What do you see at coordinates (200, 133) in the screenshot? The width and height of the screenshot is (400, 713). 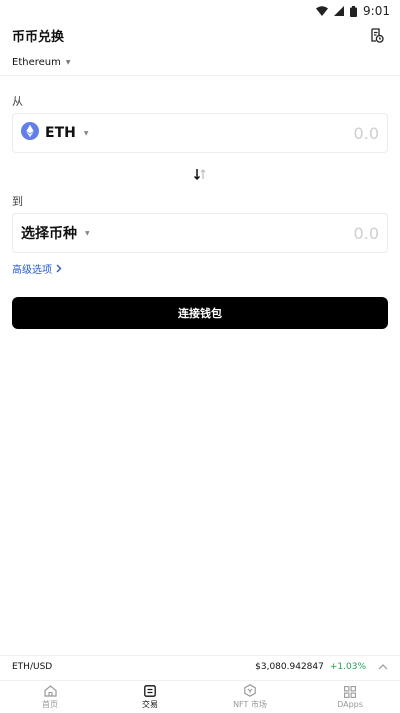 I see `from-token-box: ETH ▼ 0.0` at bounding box center [200, 133].